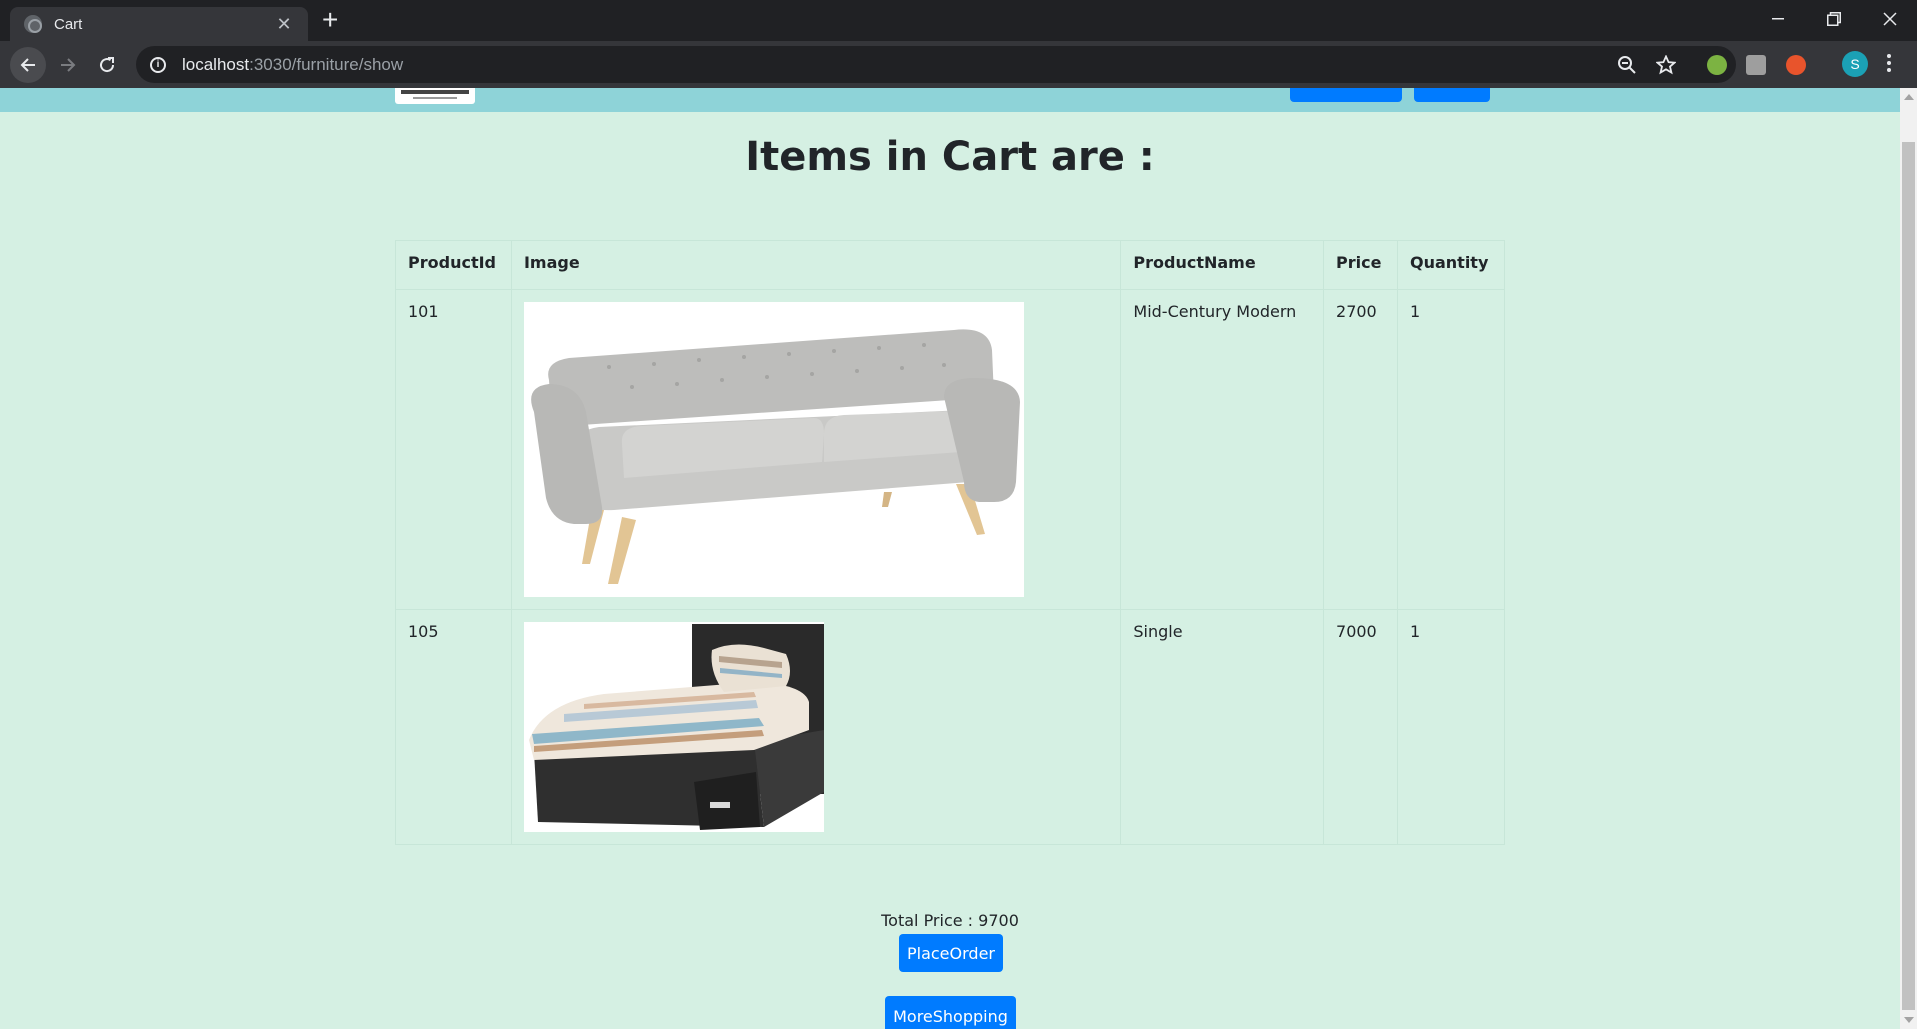 The width and height of the screenshot is (1917, 1029). I want to click on restore-icon, so click(1834, 19).